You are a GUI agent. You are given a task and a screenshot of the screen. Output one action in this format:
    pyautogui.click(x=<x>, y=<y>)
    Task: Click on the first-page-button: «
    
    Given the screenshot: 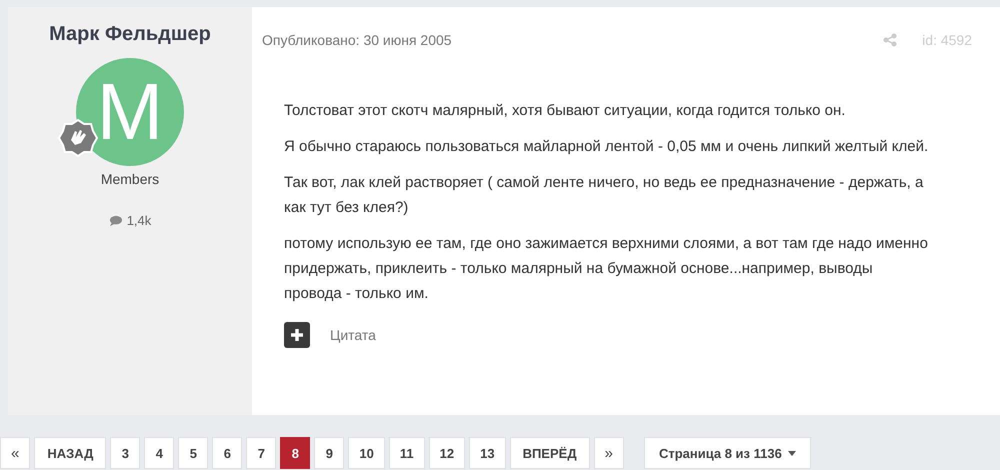 What is the action you would take?
    pyautogui.click(x=15, y=453)
    